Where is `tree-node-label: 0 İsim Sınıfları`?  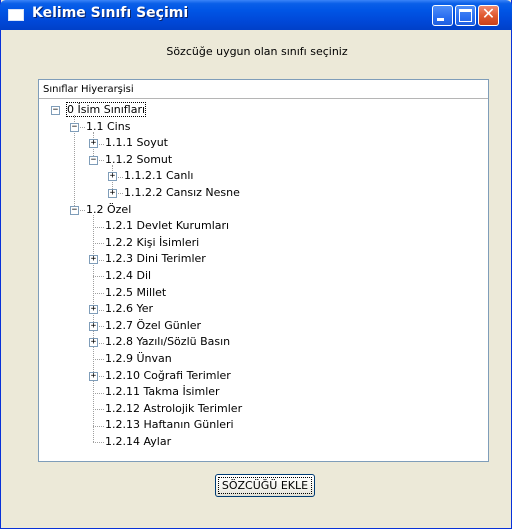 tree-node-label: 0 İsim Sınıfları is located at coordinates (106, 109).